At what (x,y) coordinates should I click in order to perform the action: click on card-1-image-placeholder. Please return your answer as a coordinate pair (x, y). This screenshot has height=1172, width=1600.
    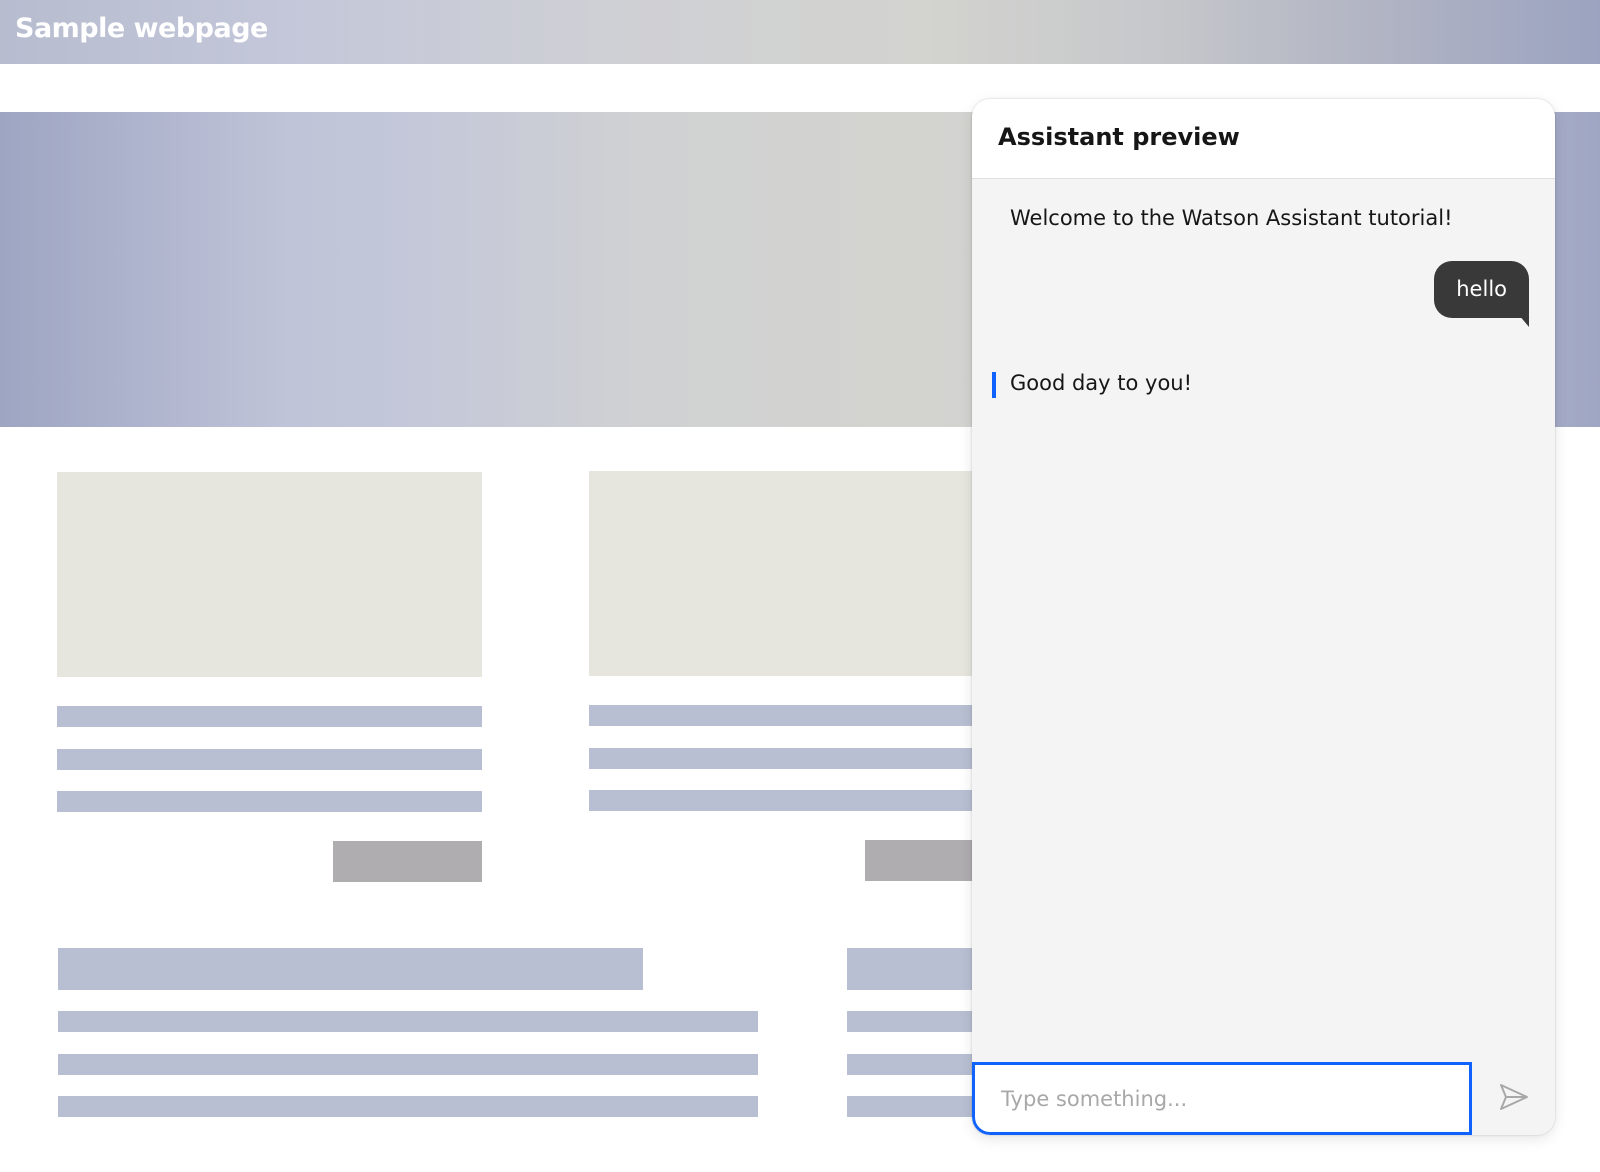
    Looking at the image, I should click on (269, 574).